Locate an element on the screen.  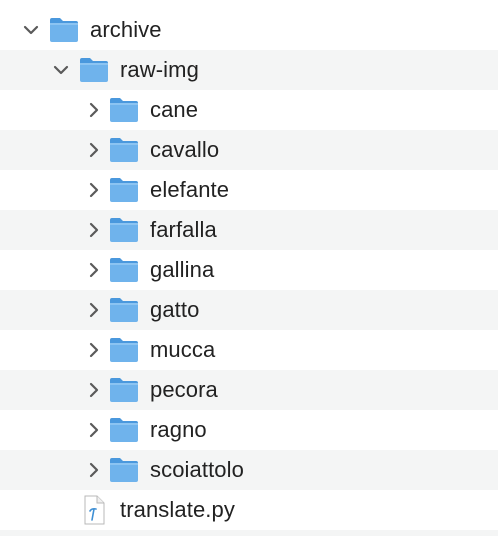
tree-row-folder: pecora is located at coordinates (249, 390).